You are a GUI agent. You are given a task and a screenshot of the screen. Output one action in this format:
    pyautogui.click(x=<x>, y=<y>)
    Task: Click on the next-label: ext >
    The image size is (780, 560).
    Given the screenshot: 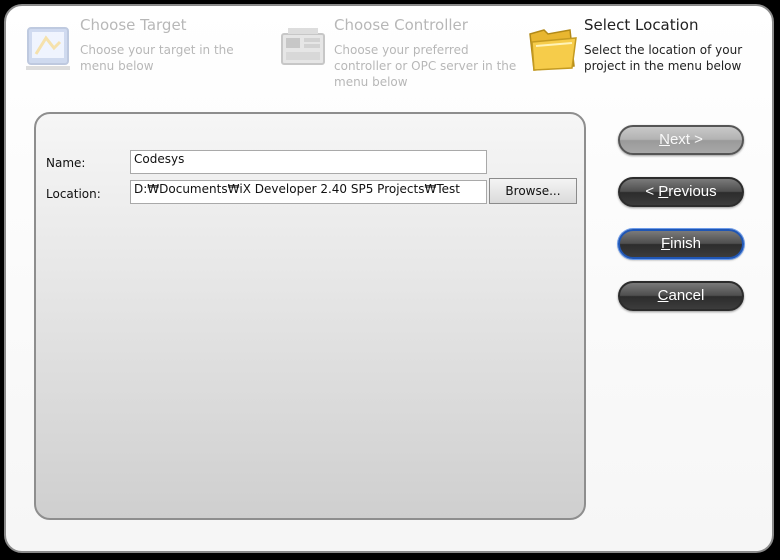 What is the action you would take?
    pyautogui.click(x=686, y=139)
    